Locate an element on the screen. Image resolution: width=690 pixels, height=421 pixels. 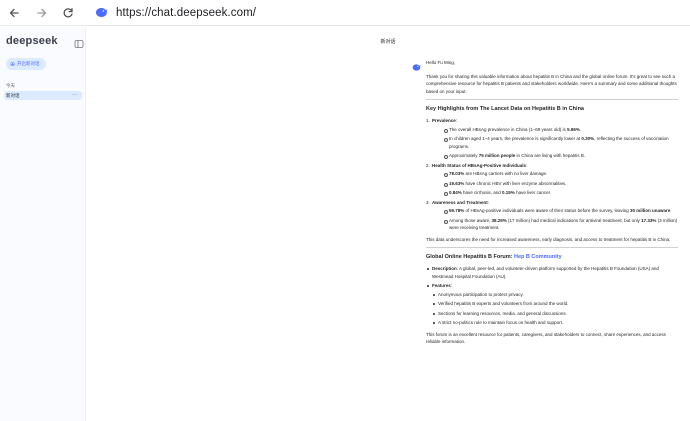
browser-toolbar: https://chat.deepseek.com/ is located at coordinates (345, 13).